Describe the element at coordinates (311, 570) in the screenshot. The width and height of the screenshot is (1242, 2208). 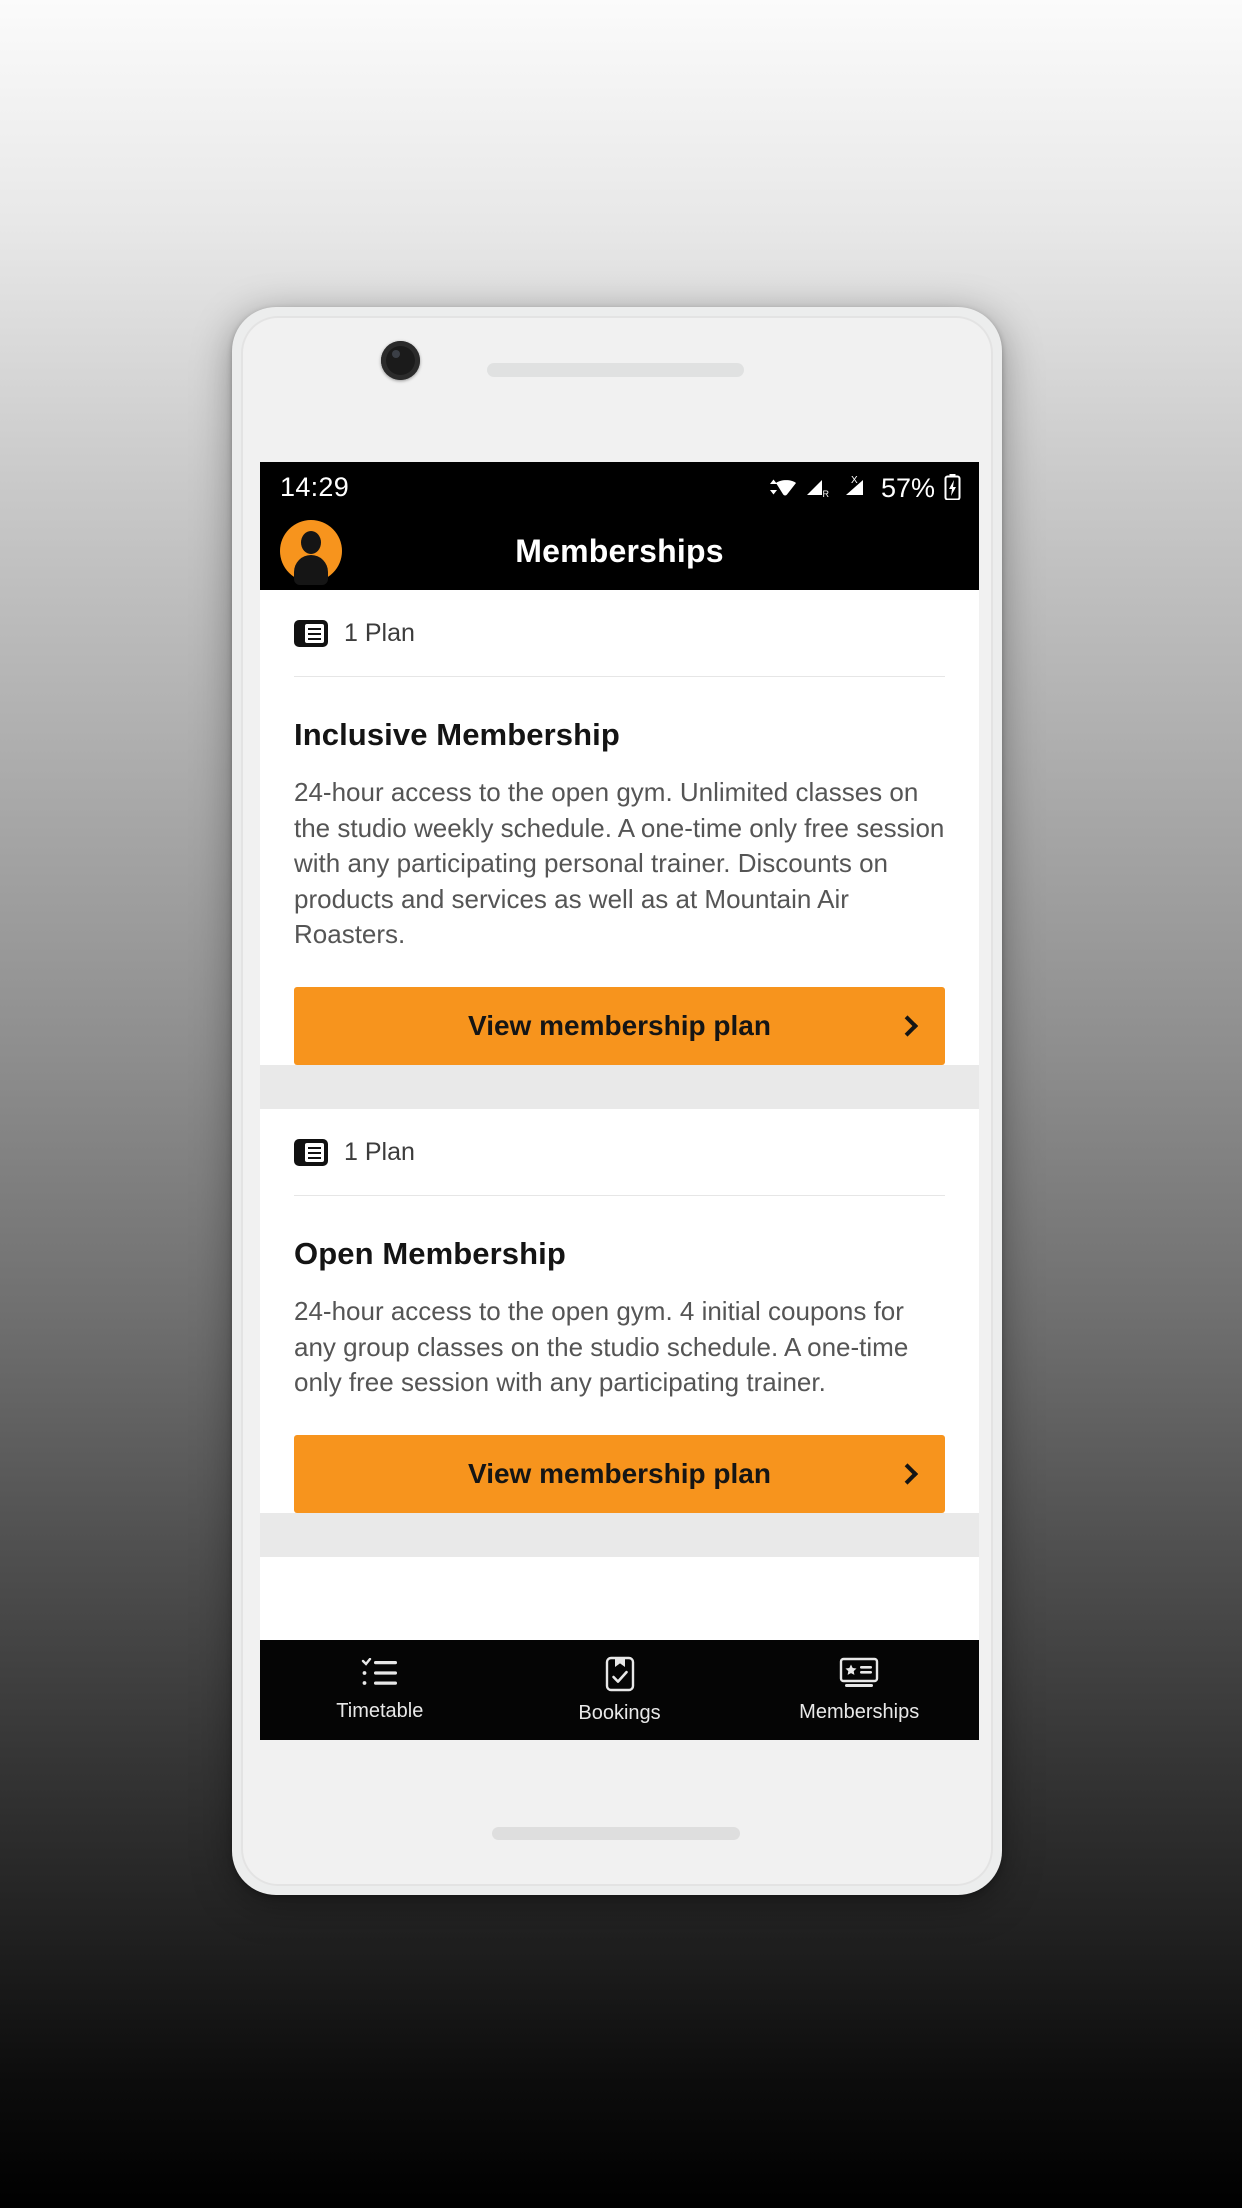
I see `avatar-body` at that location.